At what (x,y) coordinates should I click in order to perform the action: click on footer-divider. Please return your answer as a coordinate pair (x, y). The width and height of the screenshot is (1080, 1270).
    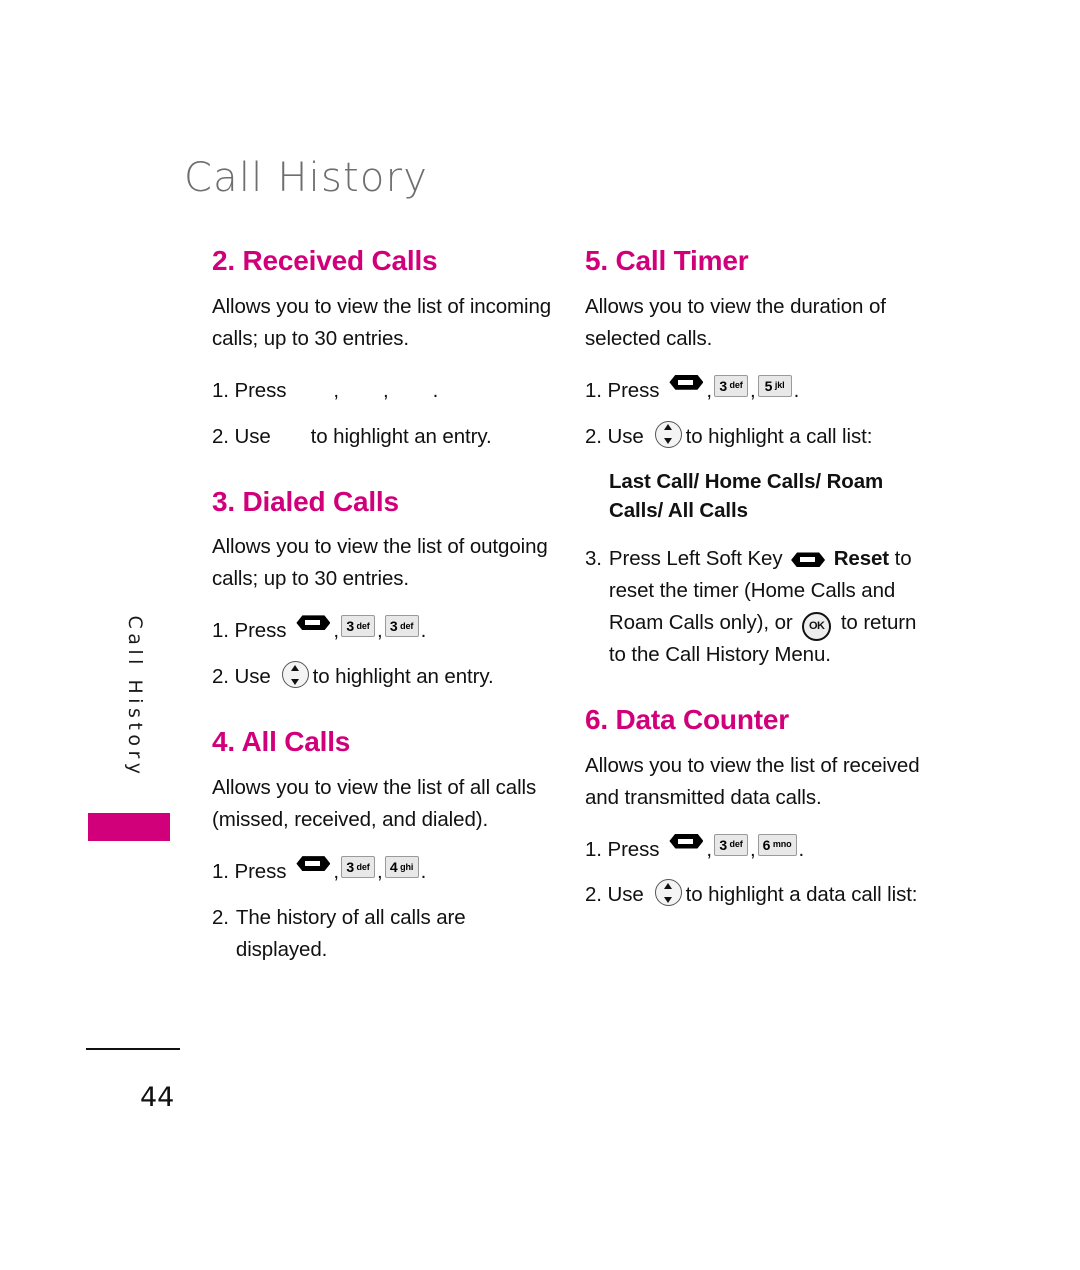
    Looking at the image, I should click on (133, 1049).